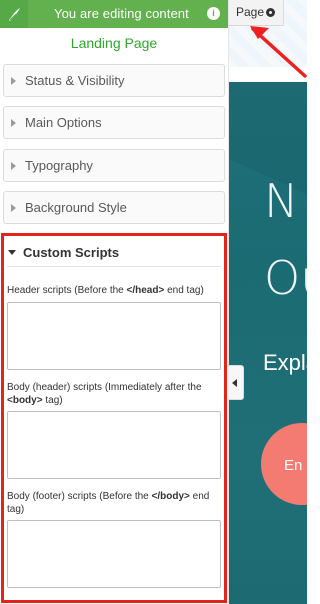 This screenshot has height=604, width=320. I want to click on header-scripts-textarea, so click(114, 336).